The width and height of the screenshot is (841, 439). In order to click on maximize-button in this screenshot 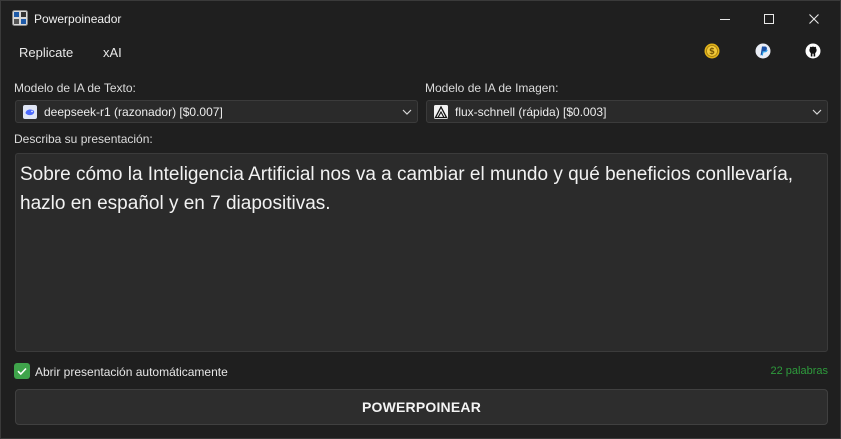, I will do `click(769, 19)`.